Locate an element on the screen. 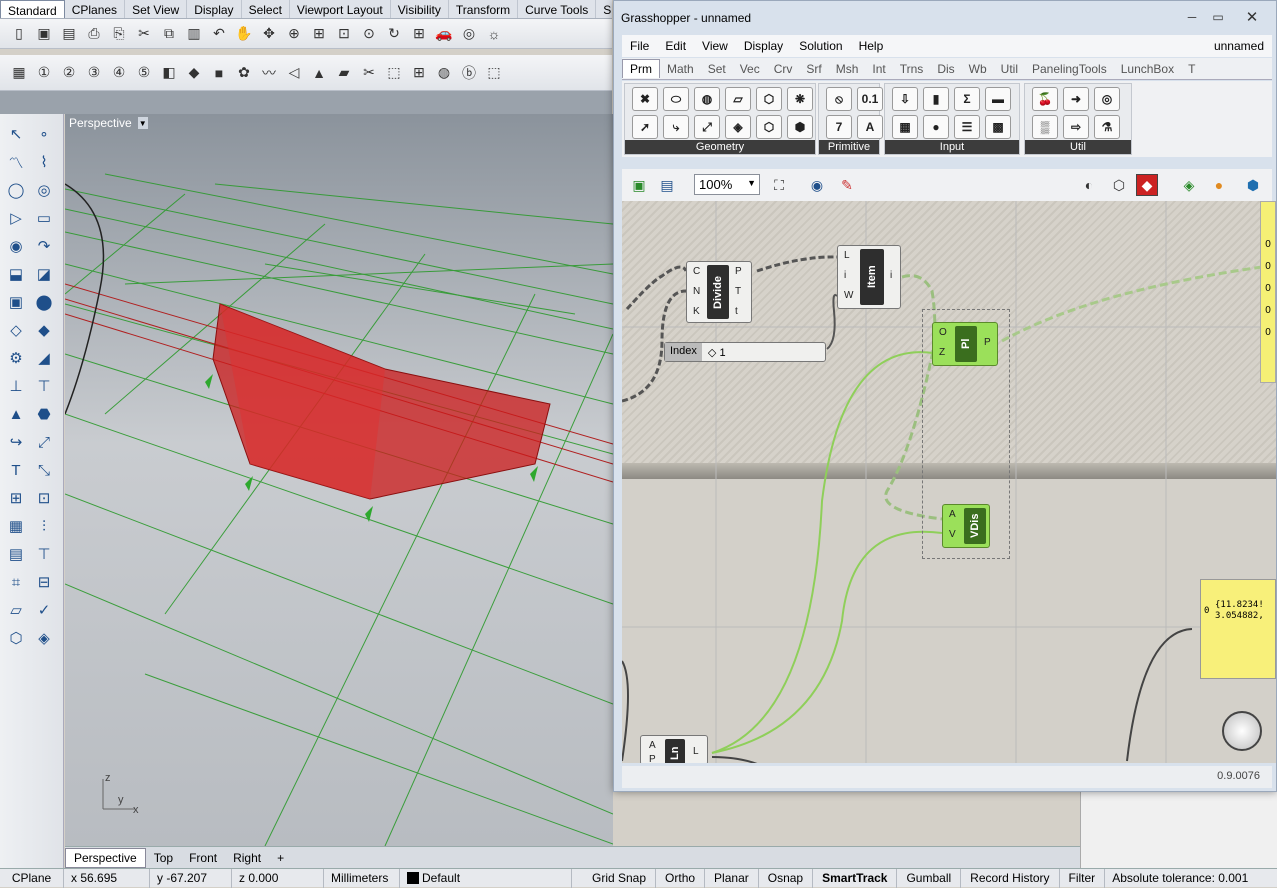  gh-ribbon-group2-item4-icon: A is located at coordinates (870, 127).